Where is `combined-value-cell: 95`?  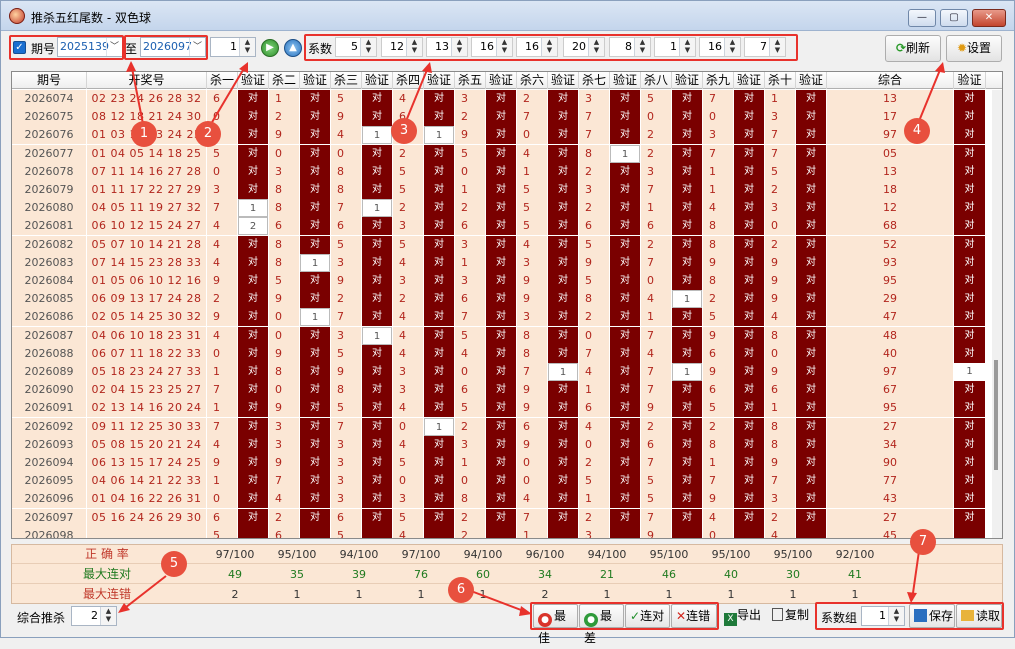 combined-value-cell: 95 is located at coordinates (890, 281).